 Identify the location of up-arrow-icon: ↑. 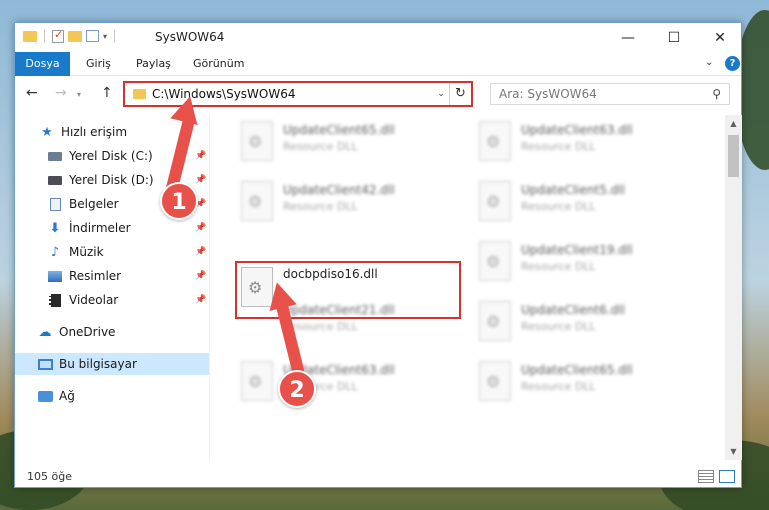
(107, 93).